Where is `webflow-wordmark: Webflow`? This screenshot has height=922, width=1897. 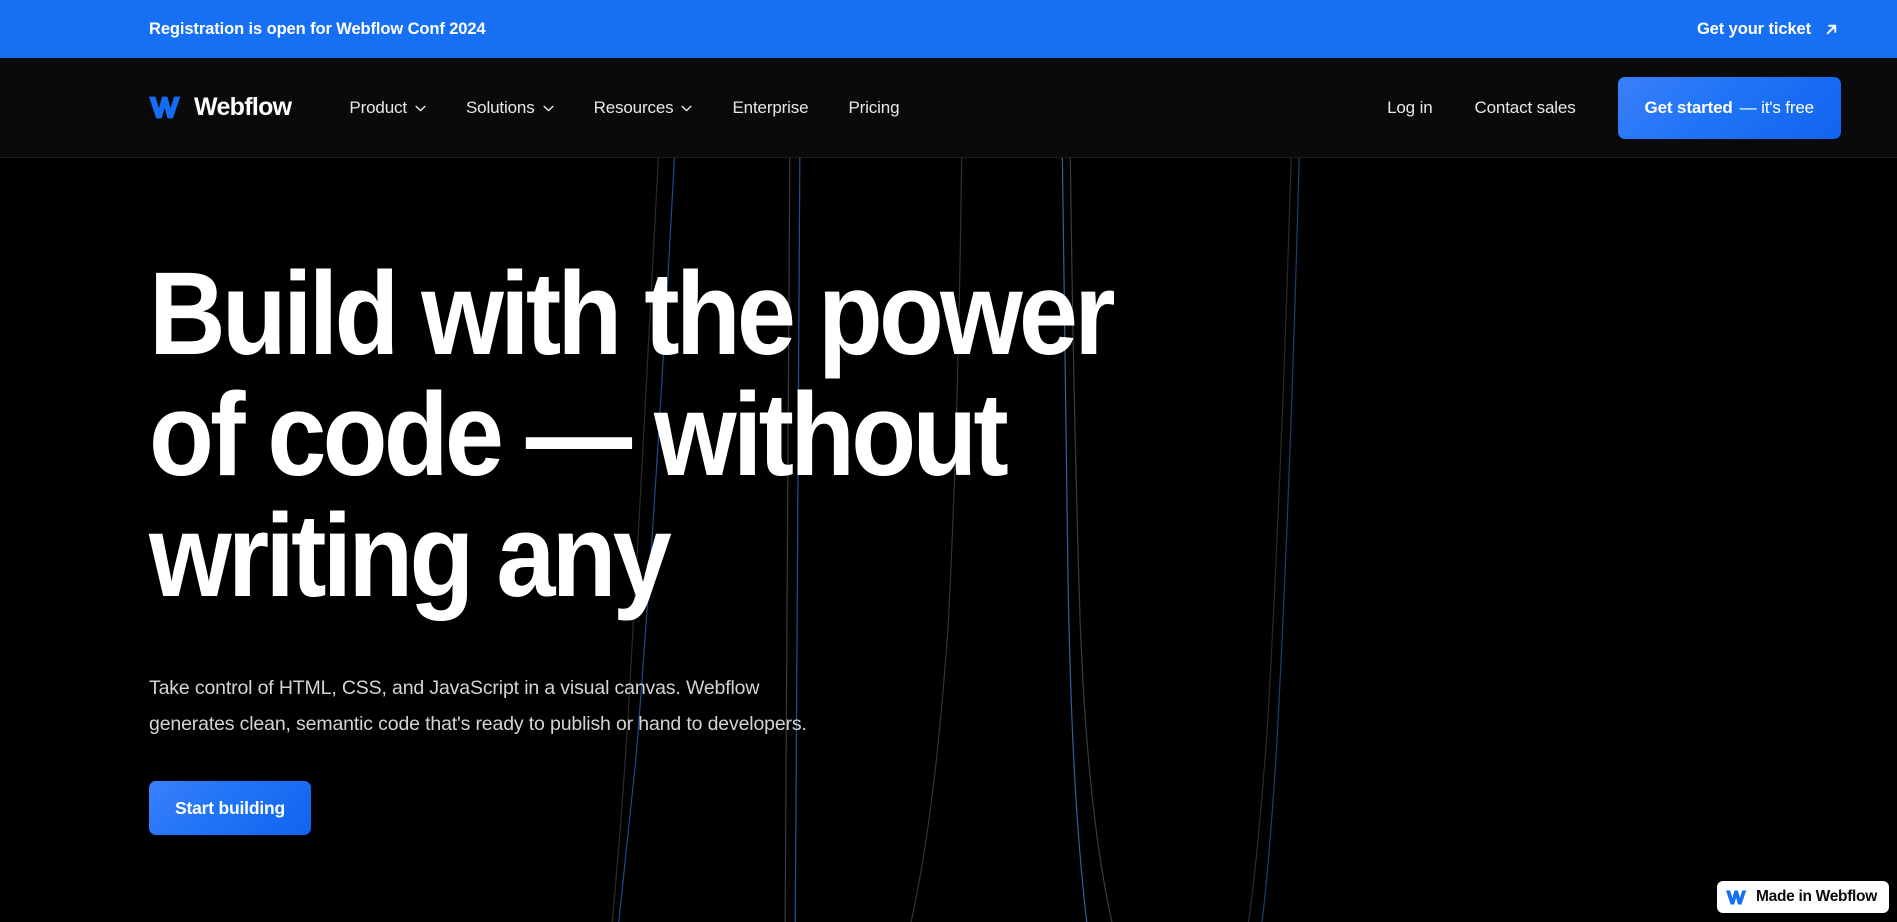
webflow-wordmark: Webflow is located at coordinates (243, 107).